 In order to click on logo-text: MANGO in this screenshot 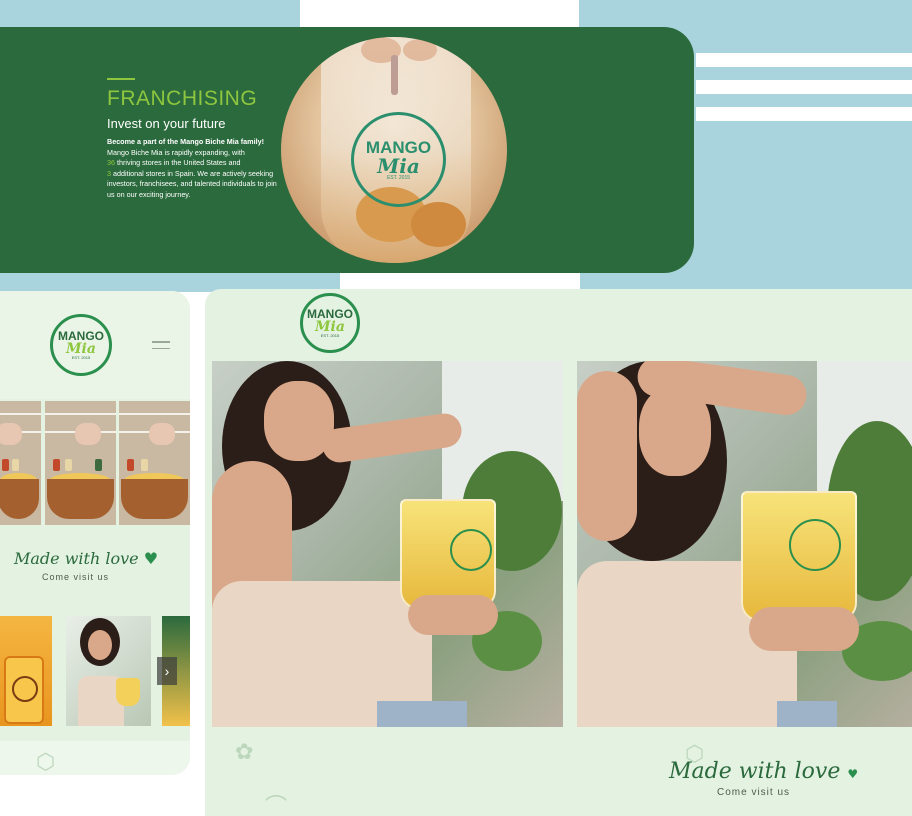, I will do `click(398, 147)`.